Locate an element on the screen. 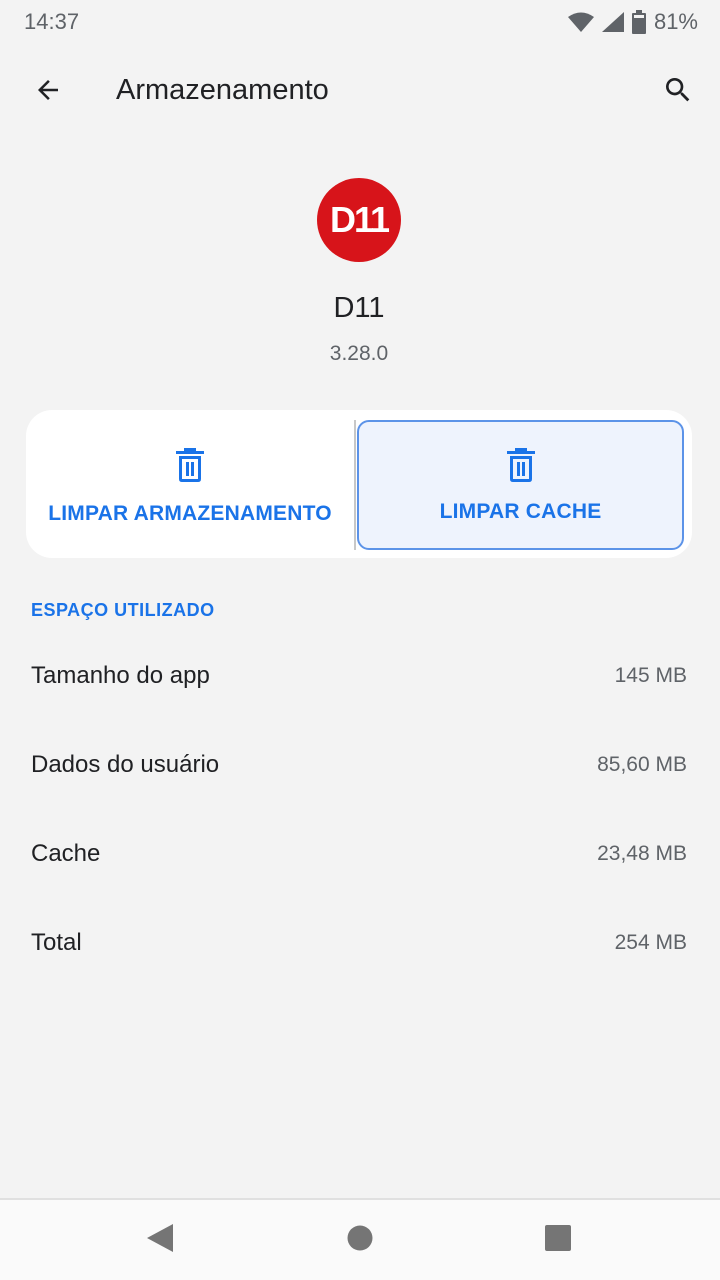 The width and height of the screenshot is (720, 1280). row-label: Dados do usuário is located at coordinates (125, 764).